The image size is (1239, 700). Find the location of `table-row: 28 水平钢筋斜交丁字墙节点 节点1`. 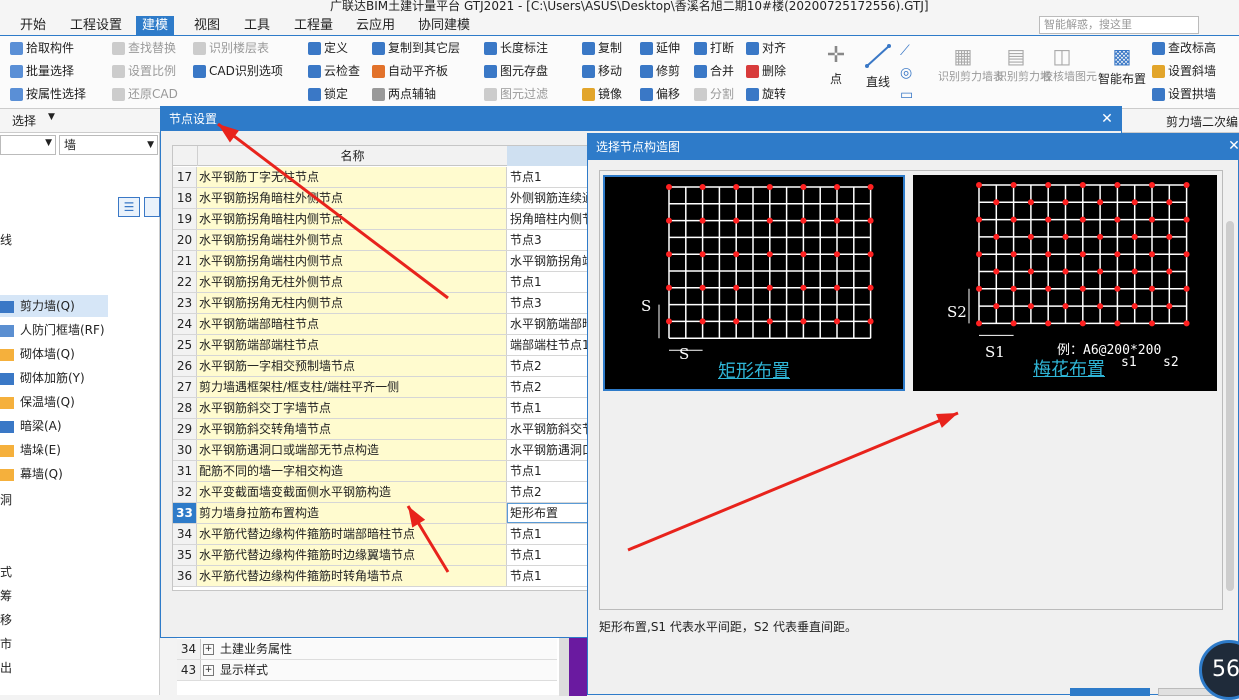

table-row: 28 水平钢筋斜交丁字墙节点 节点1 is located at coordinates (382, 408).